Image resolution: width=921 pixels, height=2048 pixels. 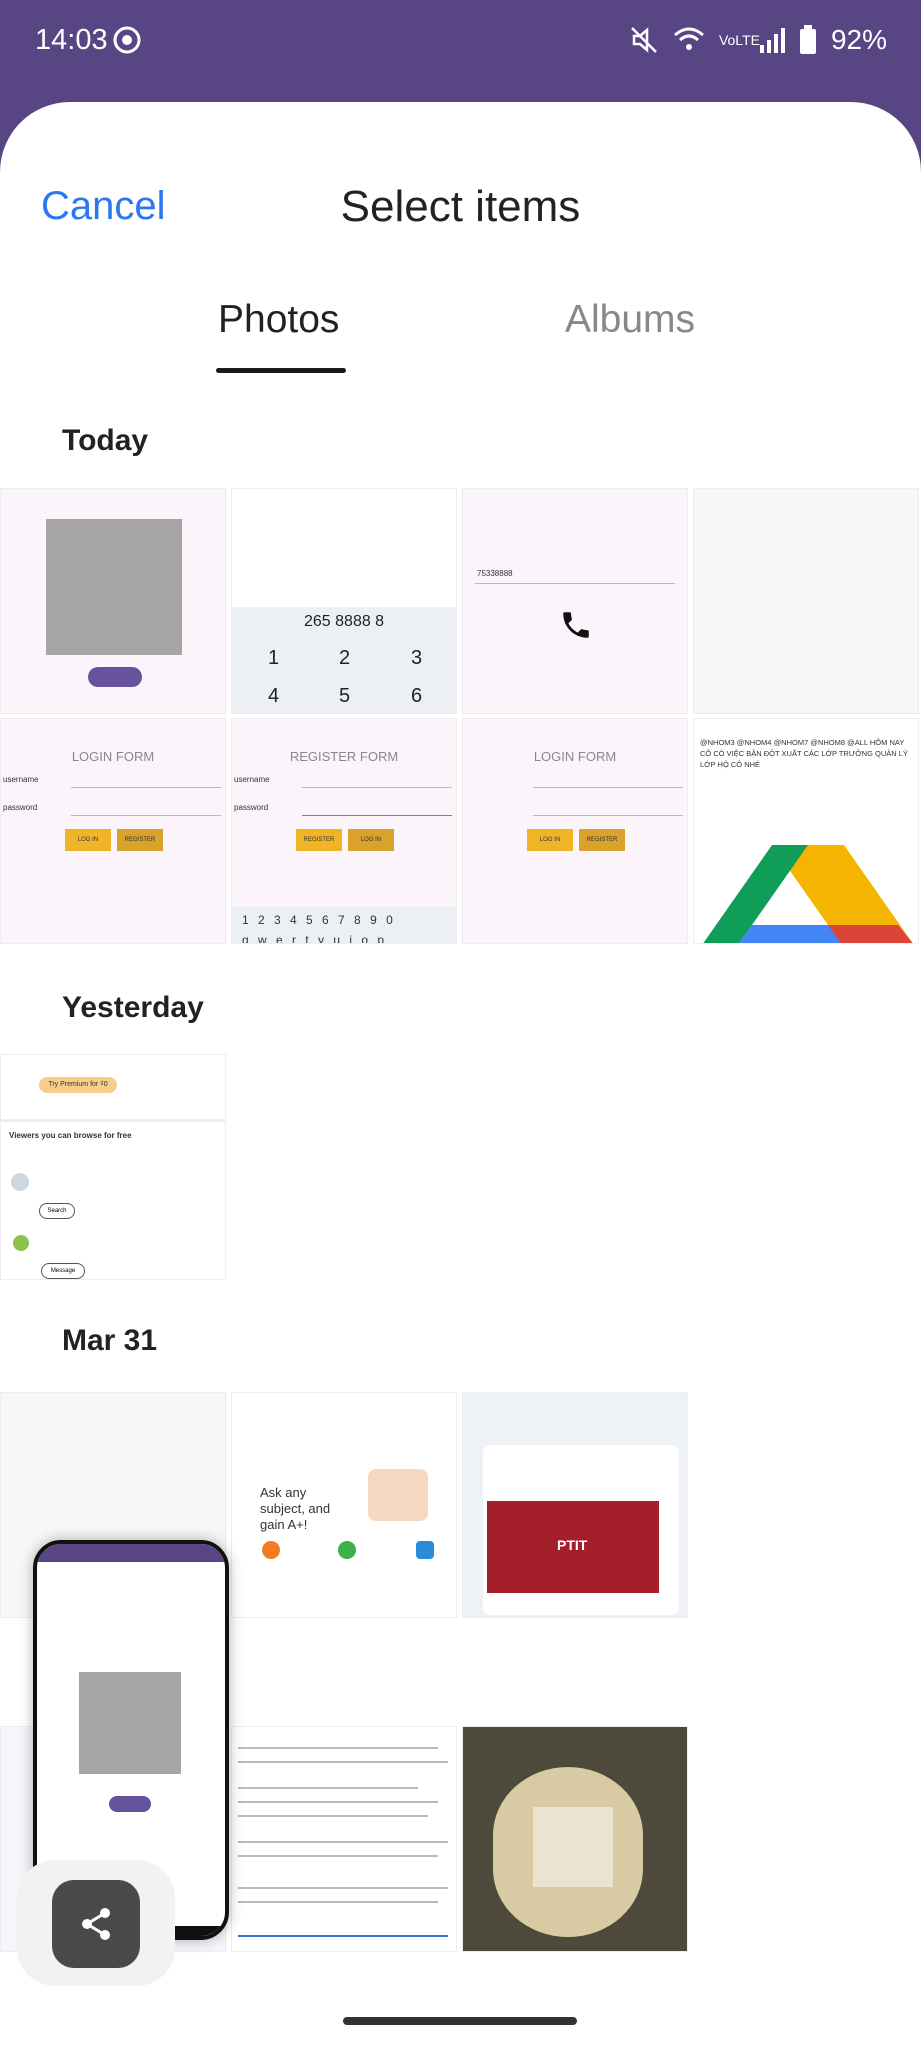 I want to click on phone-icon, so click(x=576, y=625).